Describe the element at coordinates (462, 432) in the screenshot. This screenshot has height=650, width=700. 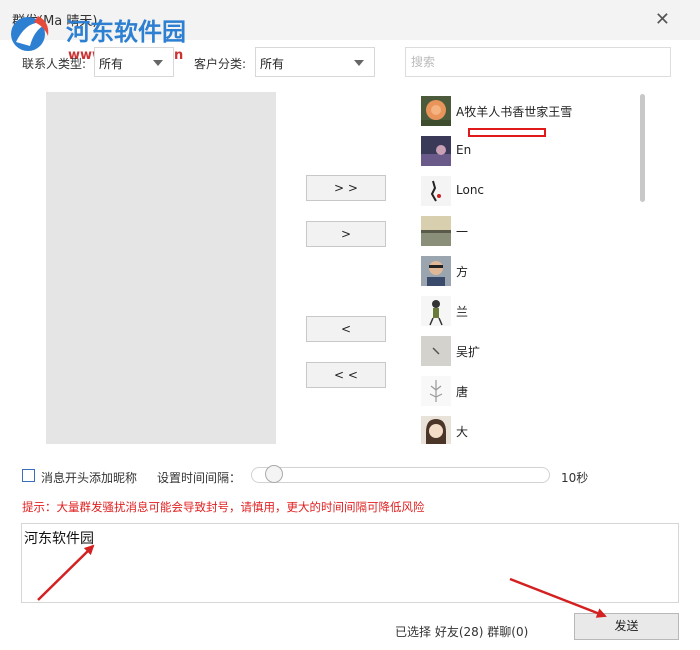
I see `friend-name: 大` at that location.